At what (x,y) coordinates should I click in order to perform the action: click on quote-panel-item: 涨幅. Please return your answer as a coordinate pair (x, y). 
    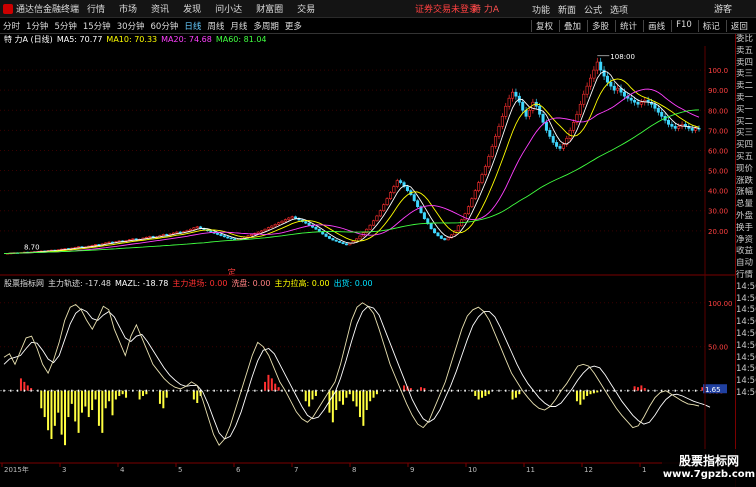
    Looking at the image, I should click on (745, 192).